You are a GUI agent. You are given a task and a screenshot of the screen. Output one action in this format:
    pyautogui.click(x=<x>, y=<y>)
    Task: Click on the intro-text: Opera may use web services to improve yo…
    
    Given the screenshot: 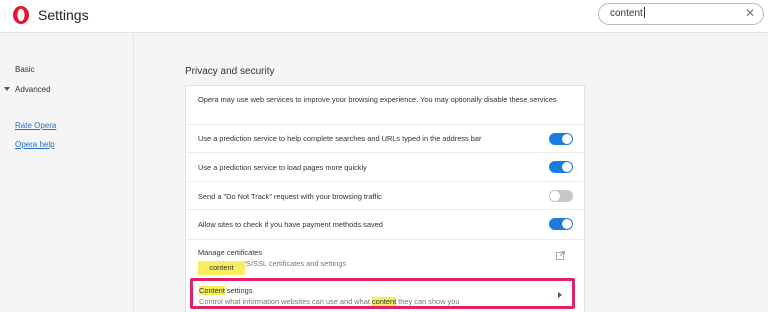 What is the action you would take?
    pyautogui.click(x=377, y=99)
    